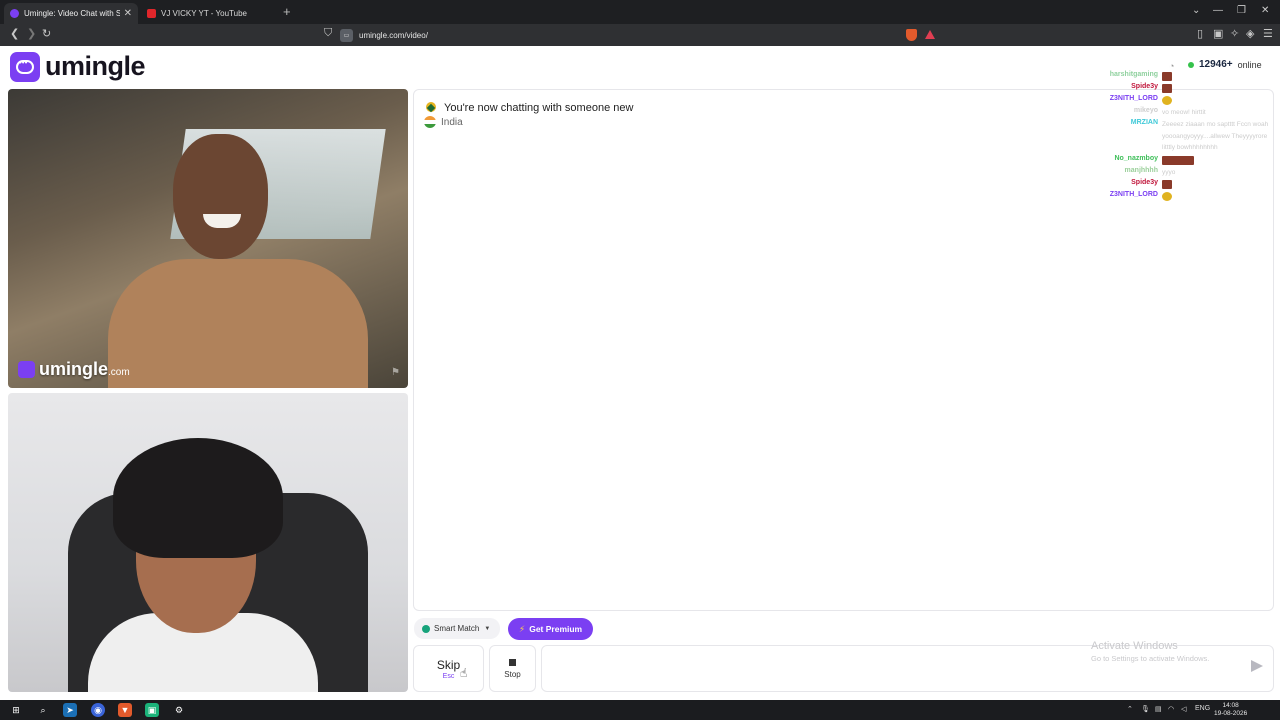 The height and width of the screenshot is (720, 1280). Describe the element at coordinates (556, 629) in the screenshot. I see `premium-label: Get Premium` at that location.